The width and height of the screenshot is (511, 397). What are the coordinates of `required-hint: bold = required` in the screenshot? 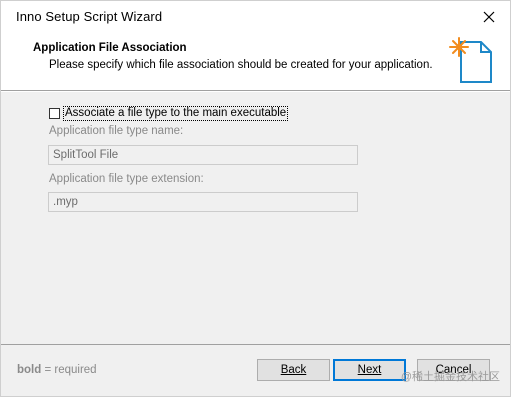 It's located at (57, 370).